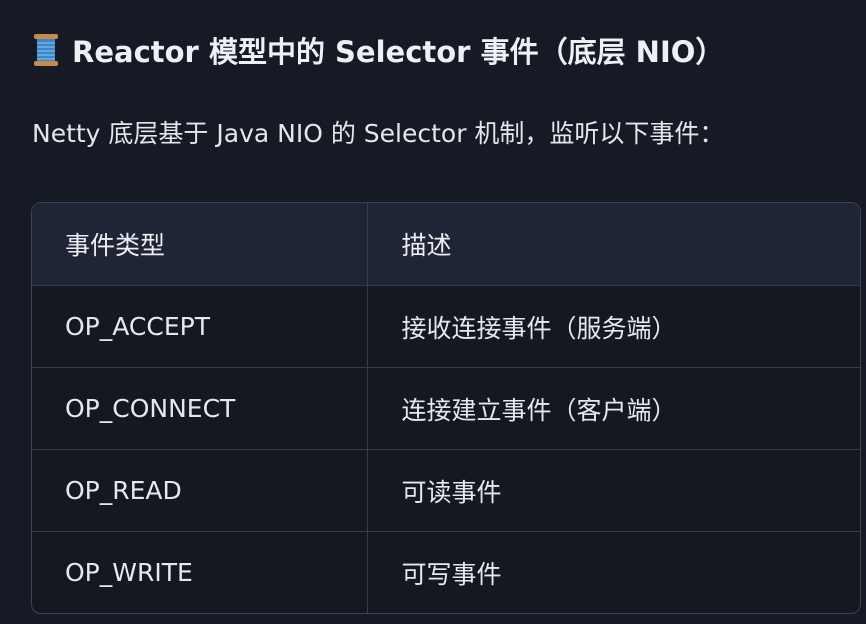  I want to click on table-row: OP_WRITE 可写事件, so click(446, 572).